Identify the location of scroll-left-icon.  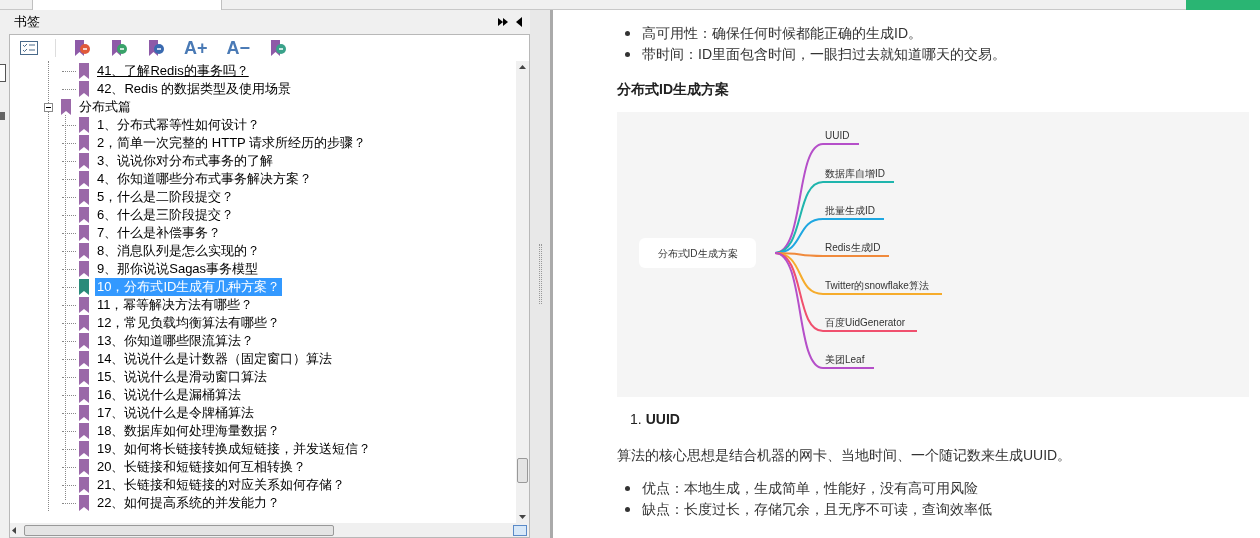
(14, 530).